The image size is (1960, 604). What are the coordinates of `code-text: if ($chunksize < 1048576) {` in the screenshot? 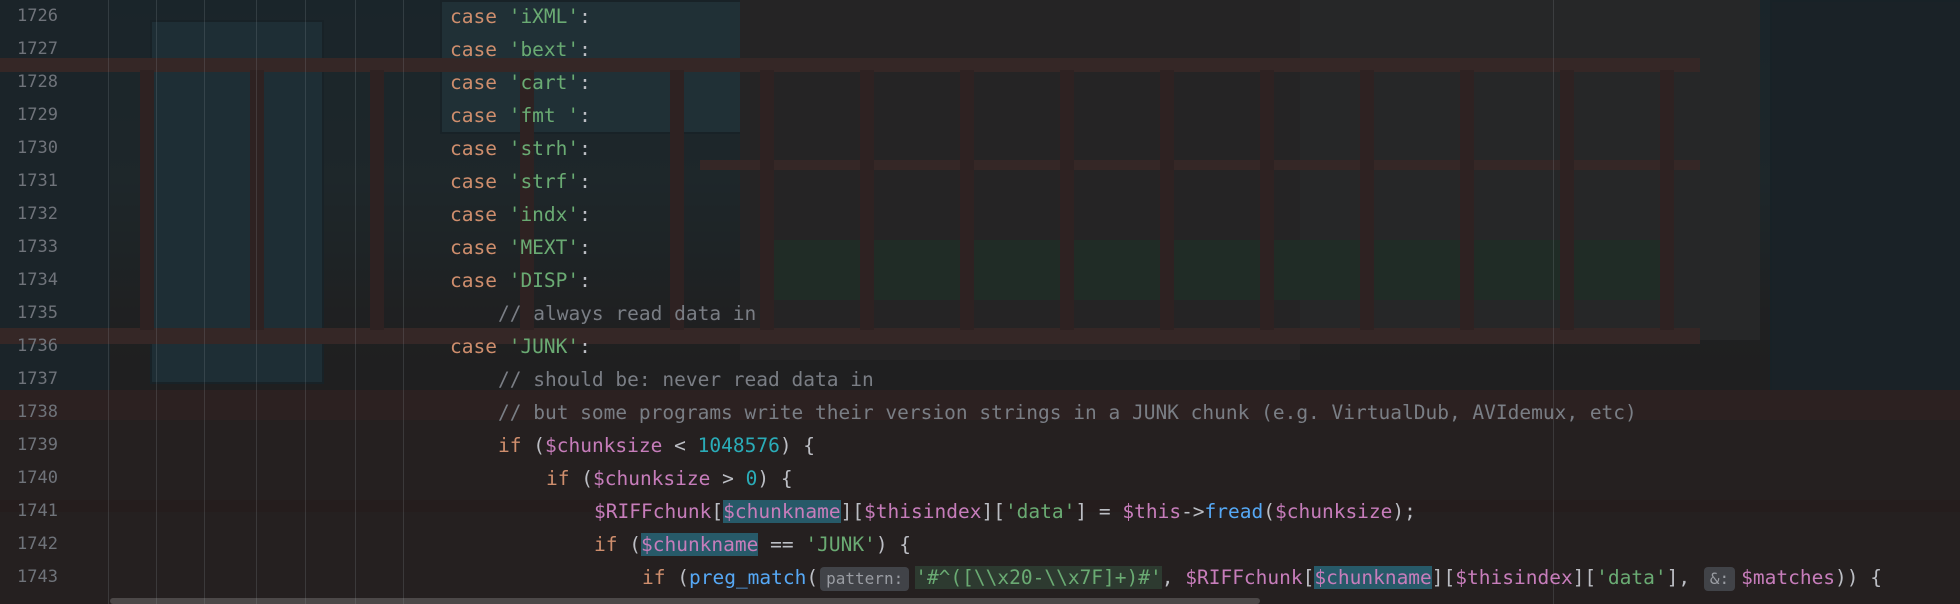 It's located at (656, 445).